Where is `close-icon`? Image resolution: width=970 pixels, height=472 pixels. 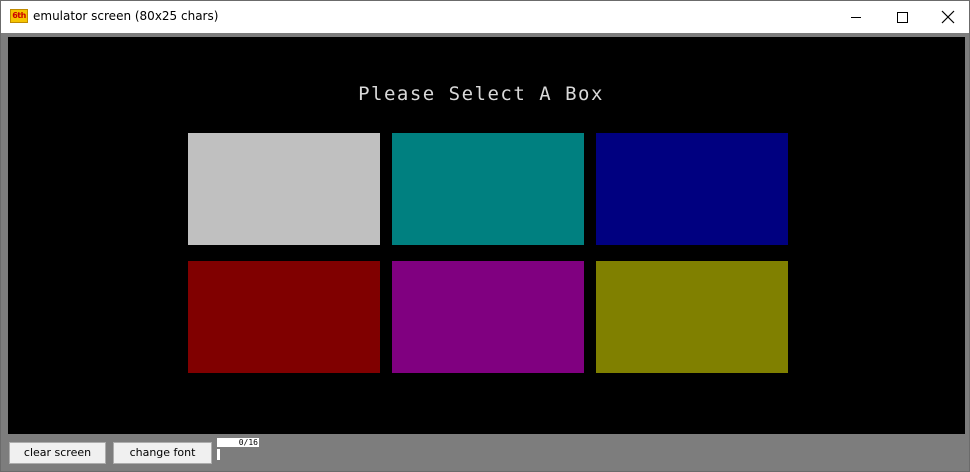 close-icon is located at coordinates (948, 17).